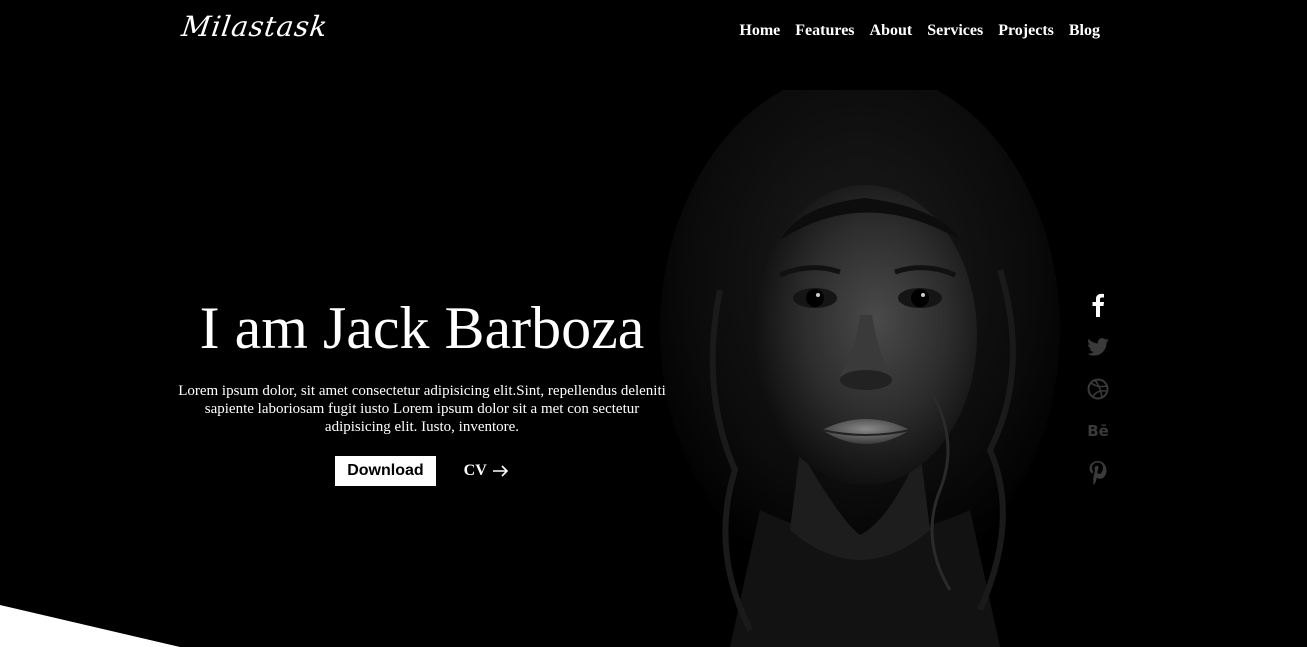 Image resolution: width=1307 pixels, height=647 pixels. What do you see at coordinates (1098, 473) in the screenshot?
I see `pinterest-icon` at bounding box center [1098, 473].